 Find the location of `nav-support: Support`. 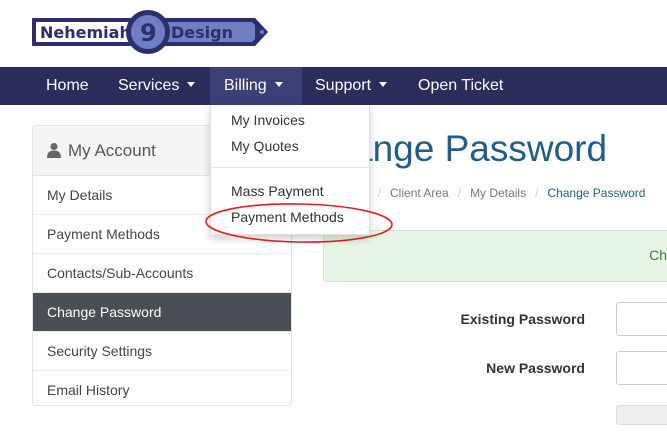

nav-support: Support is located at coordinates (351, 86).